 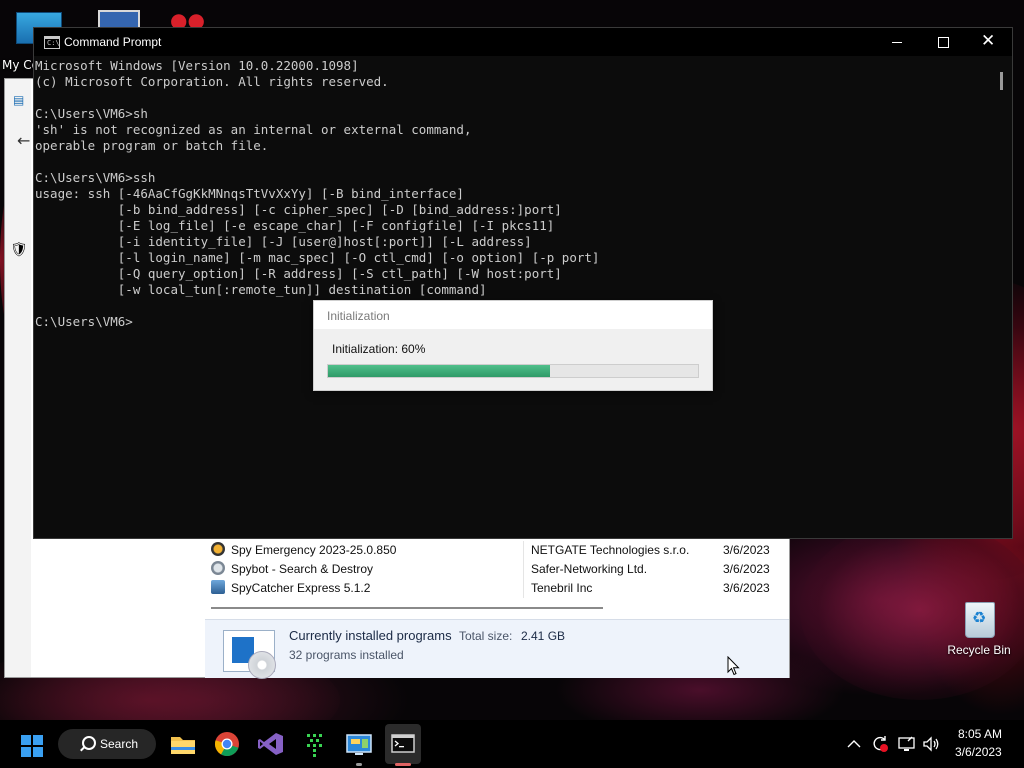 What do you see at coordinates (359, 764) in the screenshot?
I see `running-indicator` at bounding box center [359, 764].